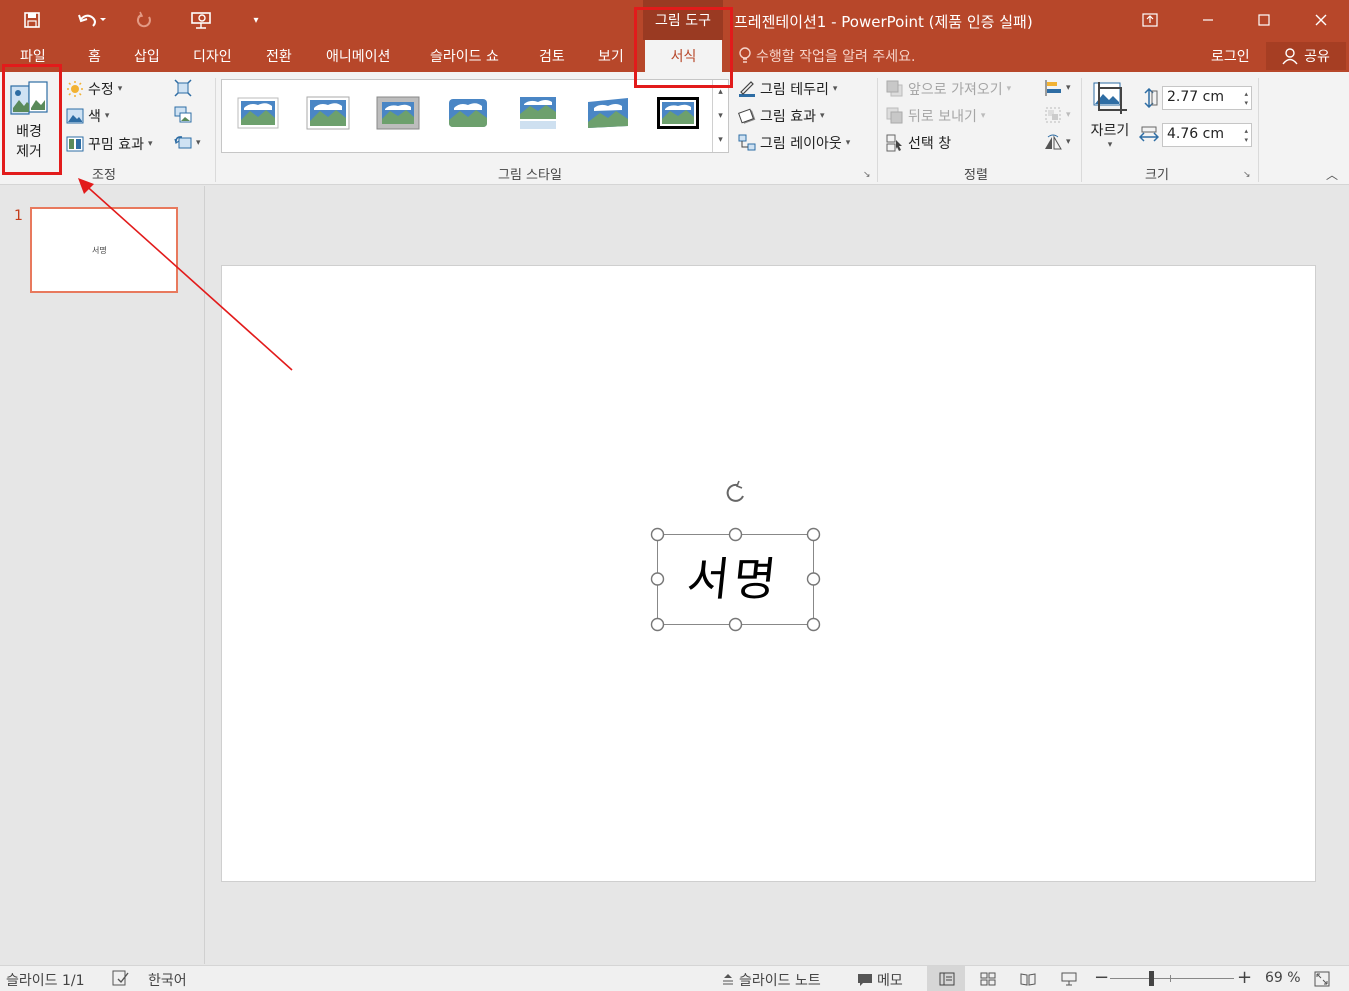 This screenshot has width=1349, height=991. What do you see at coordinates (942, 117) in the screenshot?
I see `send-backward-label: 뒤로 보내기` at bounding box center [942, 117].